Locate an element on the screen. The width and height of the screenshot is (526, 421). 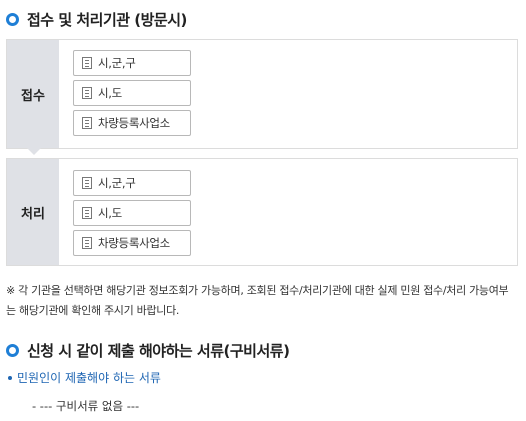
bullet-dot-icon is located at coordinates (10, 377).